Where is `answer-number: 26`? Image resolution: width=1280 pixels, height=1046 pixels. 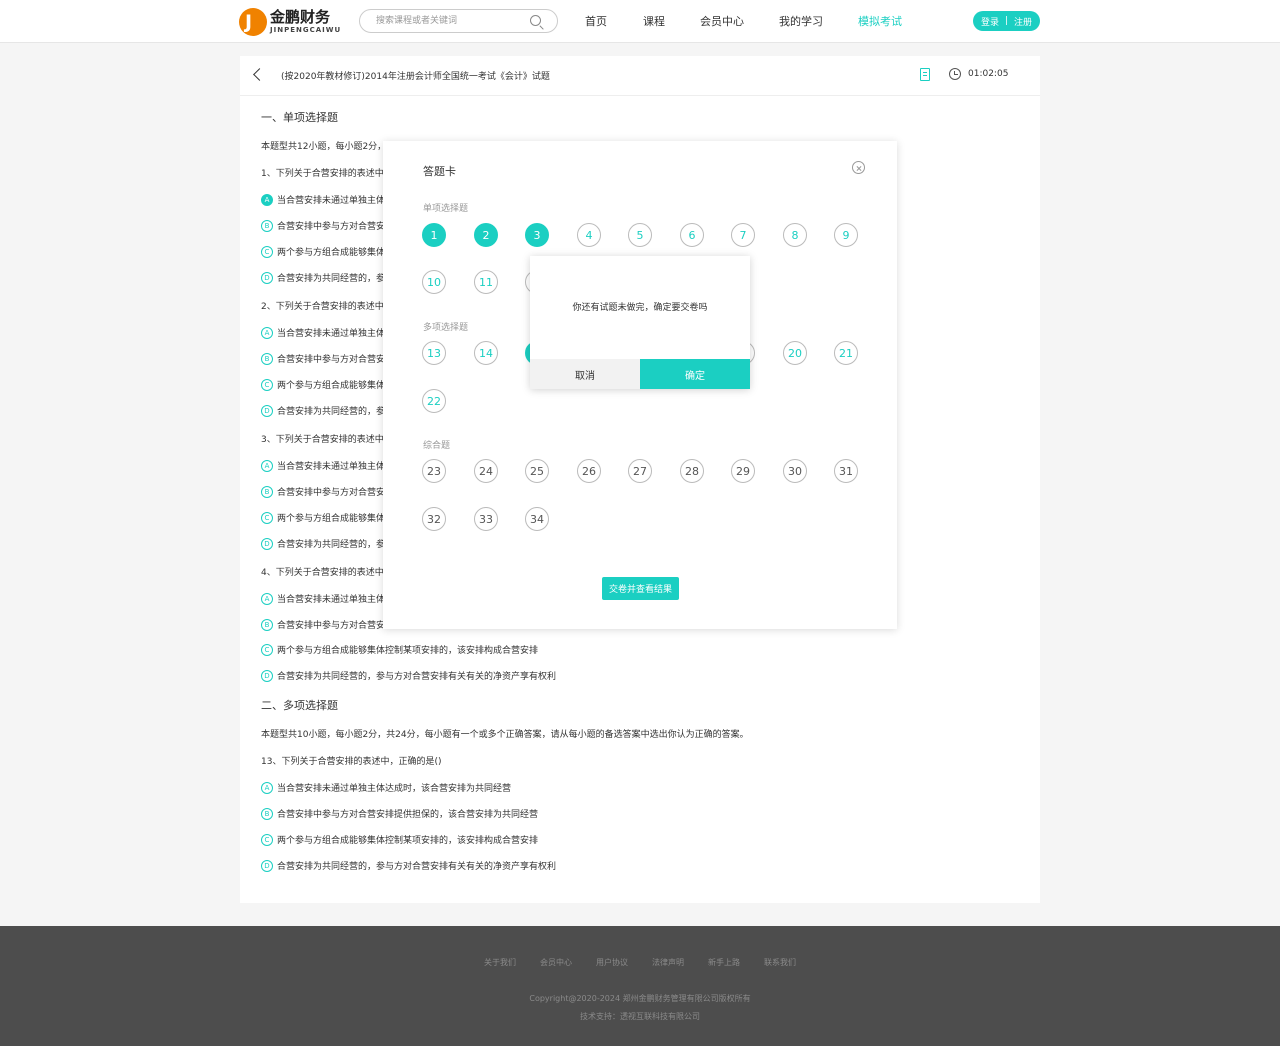
answer-number: 26 is located at coordinates (589, 471).